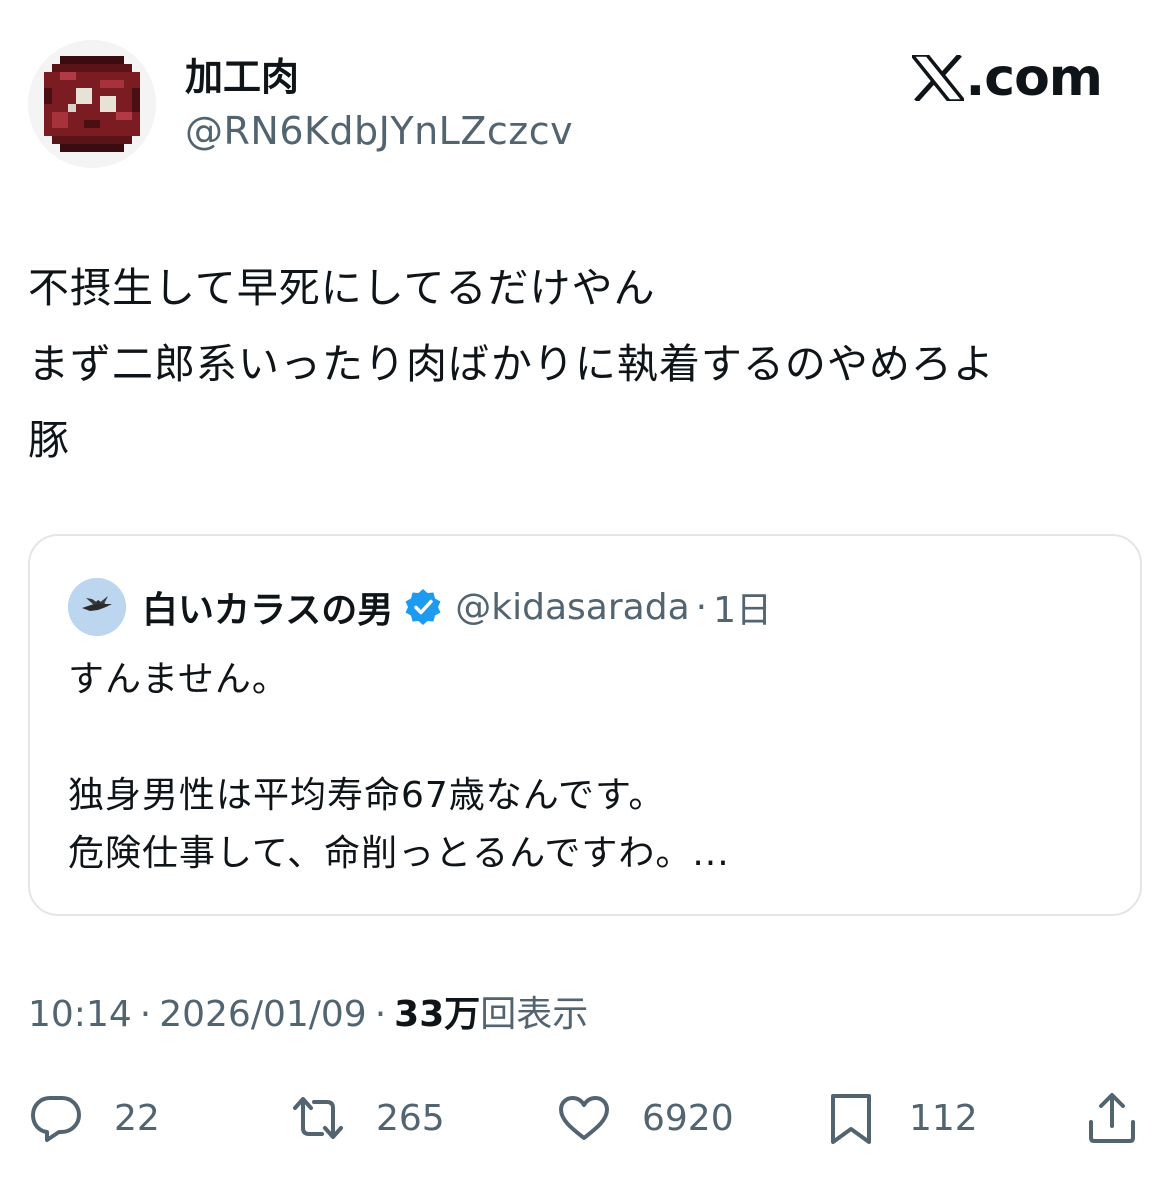 The width and height of the screenshot is (1170, 1184). What do you see at coordinates (511, 364) in the screenshot?
I see `tweet-line: まず二郎系いったり肉ばかりに執着するのやめろよ` at bounding box center [511, 364].